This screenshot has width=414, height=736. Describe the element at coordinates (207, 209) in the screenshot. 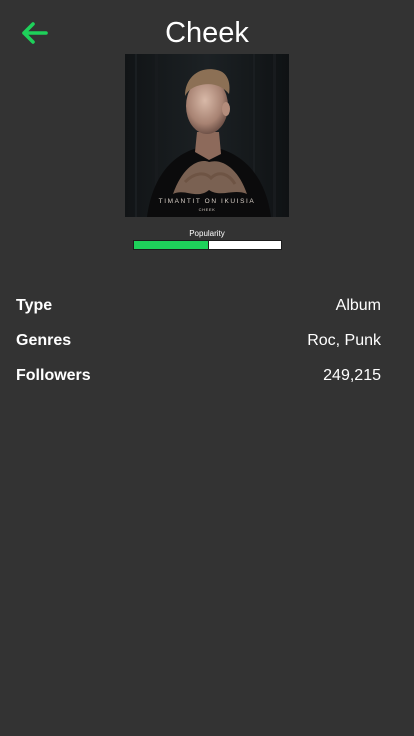

I see `cover-artist-text: CHEEK` at that location.